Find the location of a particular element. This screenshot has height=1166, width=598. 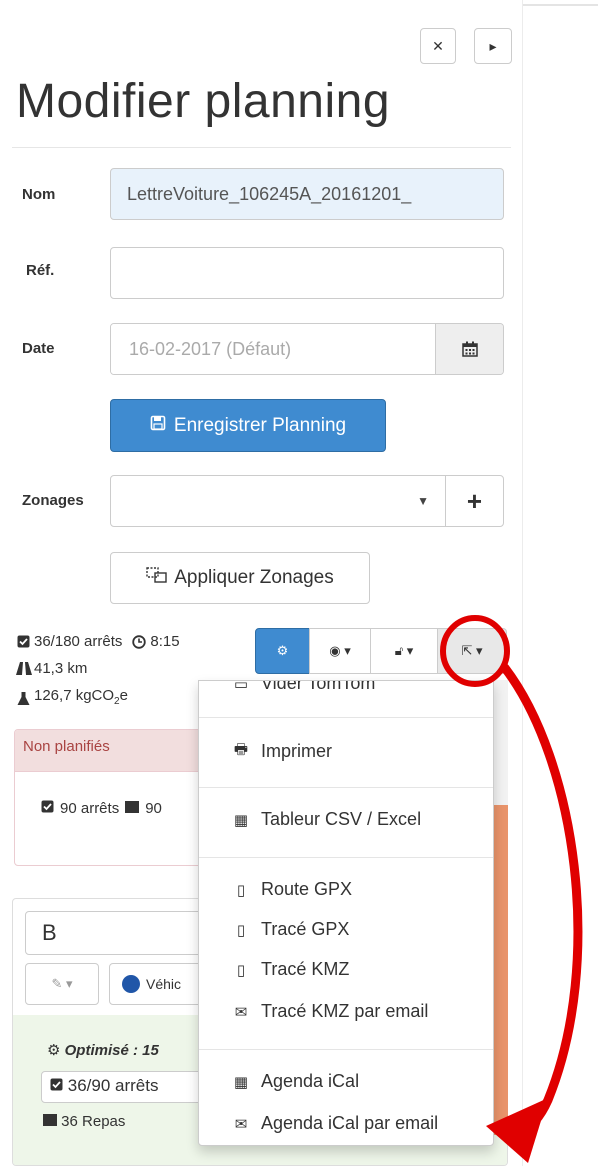

menu-item-track-kmz: ▯ Tracé KMZ is located at coordinates (290, 969).